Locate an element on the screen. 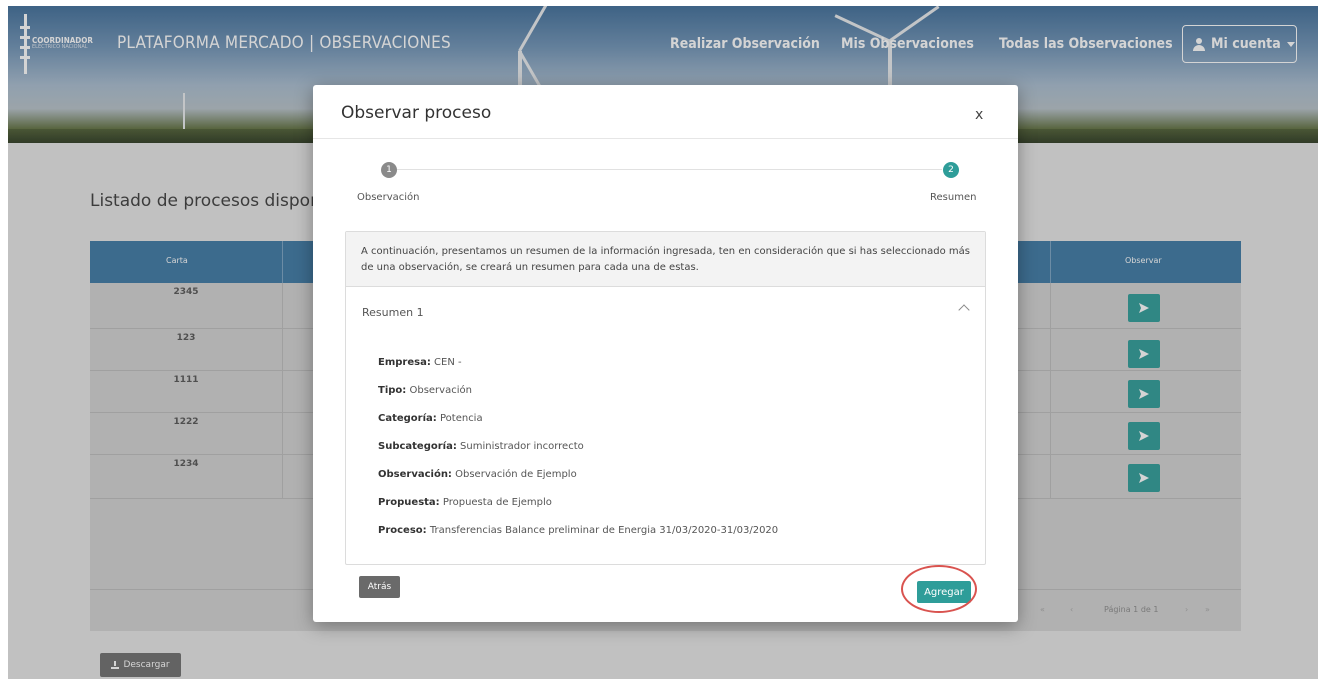 The height and width of the screenshot is (679, 1325). summary-field-propuesta: Propuesta: Propuesta de Ejemplo is located at coordinates (465, 502).